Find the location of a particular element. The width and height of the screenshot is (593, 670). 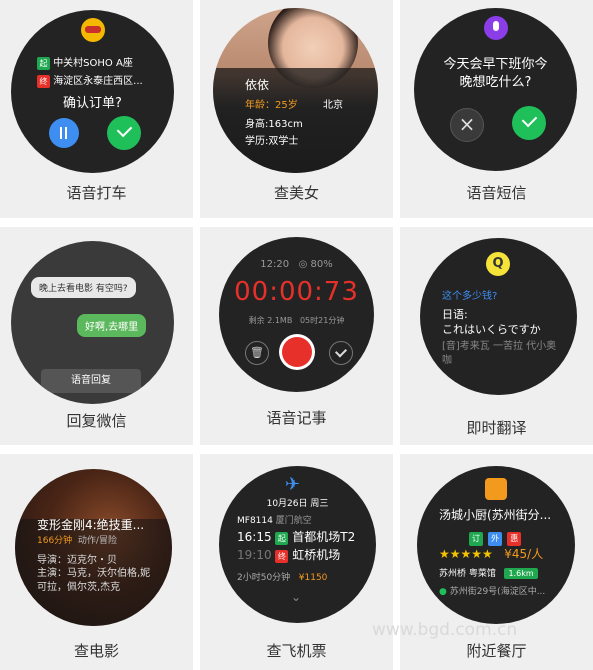

record-duration: 05时21分钟 is located at coordinates (322, 320).